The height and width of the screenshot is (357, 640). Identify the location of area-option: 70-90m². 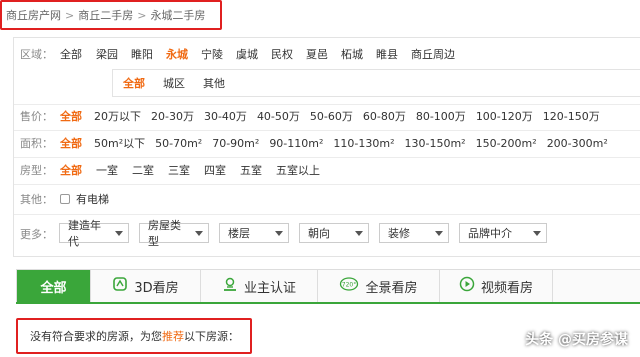
(235, 143).